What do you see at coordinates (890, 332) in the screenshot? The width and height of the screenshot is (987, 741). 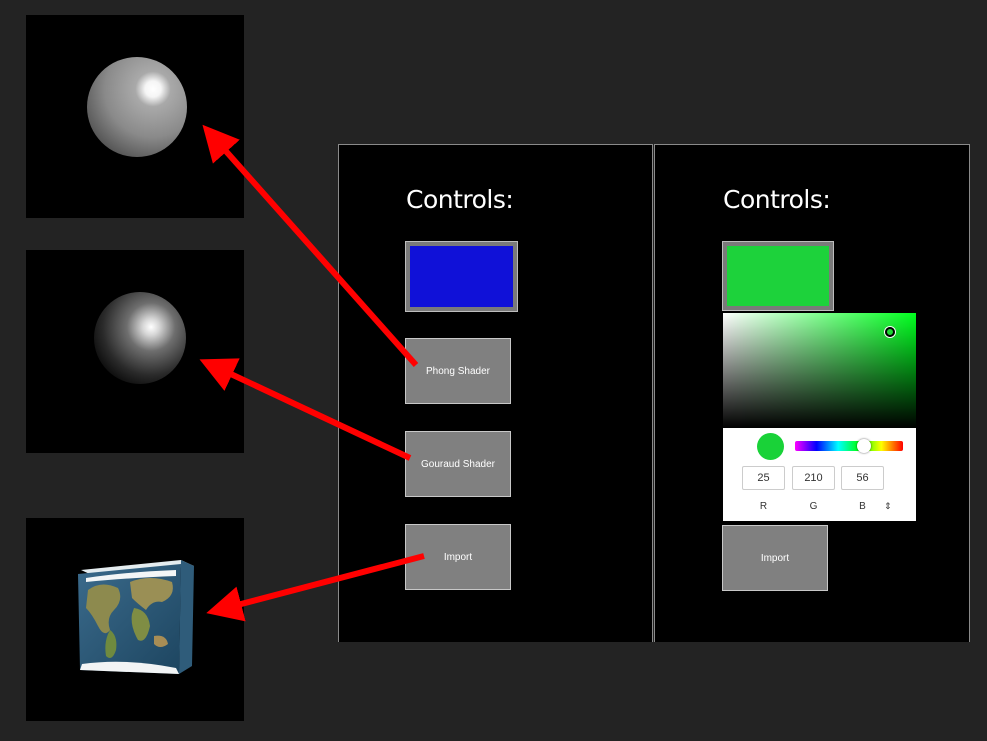 I see `saturation-cursor` at bounding box center [890, 332].